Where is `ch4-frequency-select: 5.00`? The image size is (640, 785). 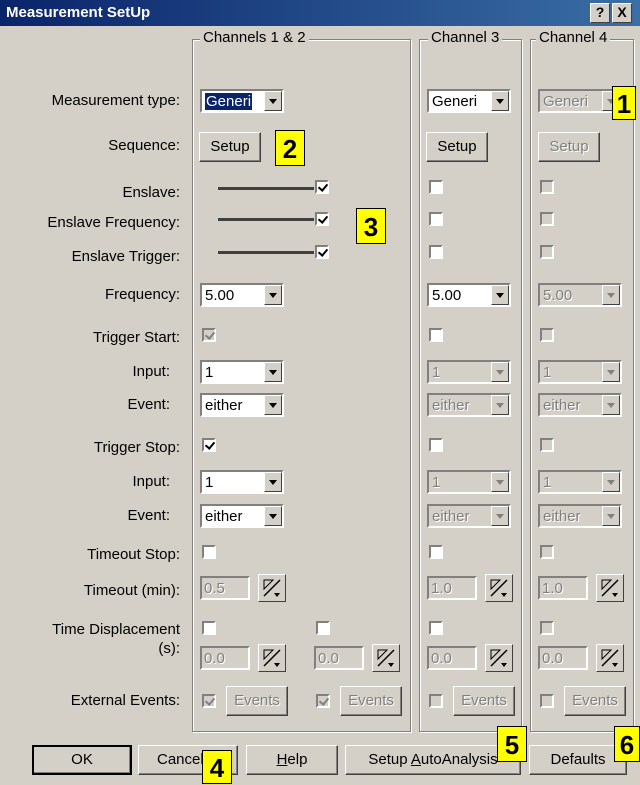 ch4-frequency-select: 5.00 is located at coordinates (580, 295).